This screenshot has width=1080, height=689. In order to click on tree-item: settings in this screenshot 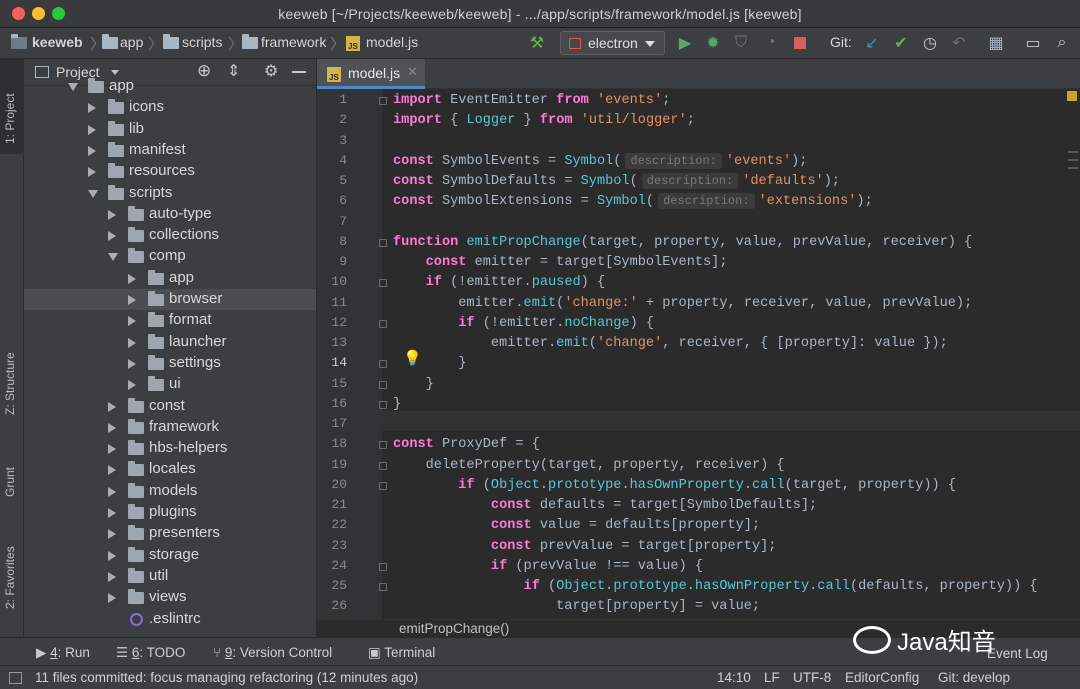, I will do `click(170, 363)`.